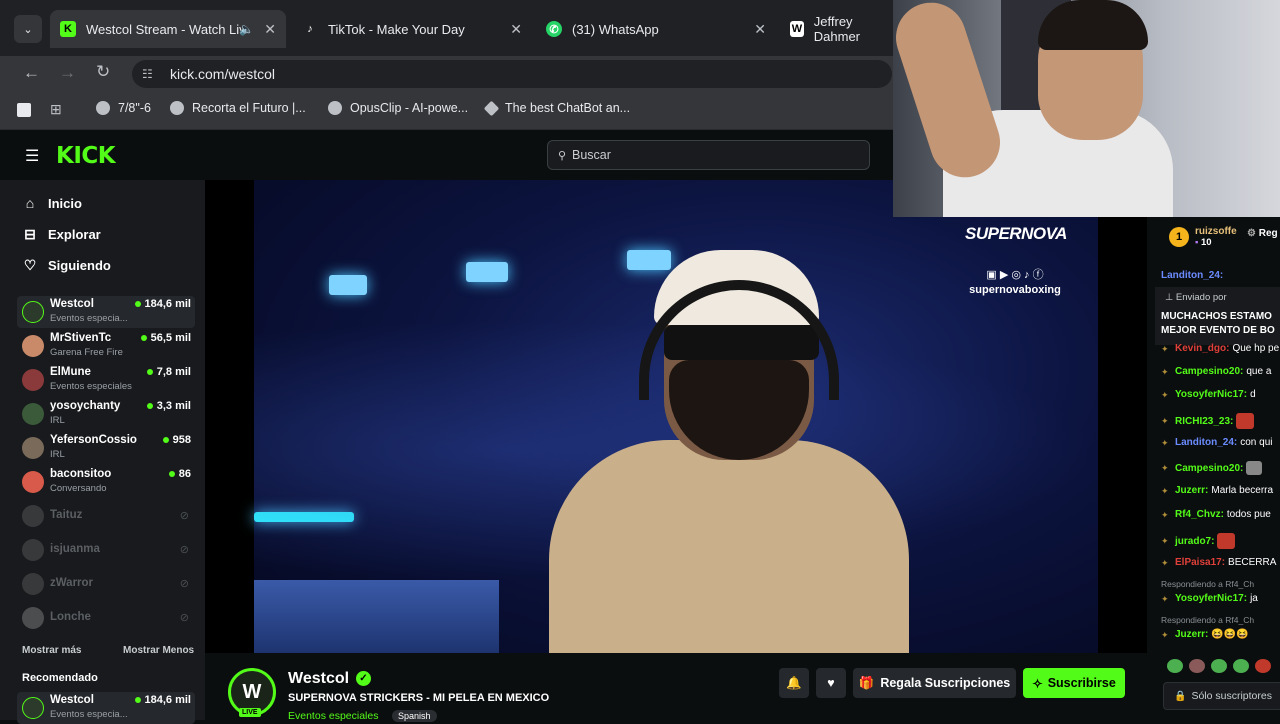 The height and width of the screenshot is (724, 1280). I want to click on show-more-link: Mostrar más, so click(51, 650).